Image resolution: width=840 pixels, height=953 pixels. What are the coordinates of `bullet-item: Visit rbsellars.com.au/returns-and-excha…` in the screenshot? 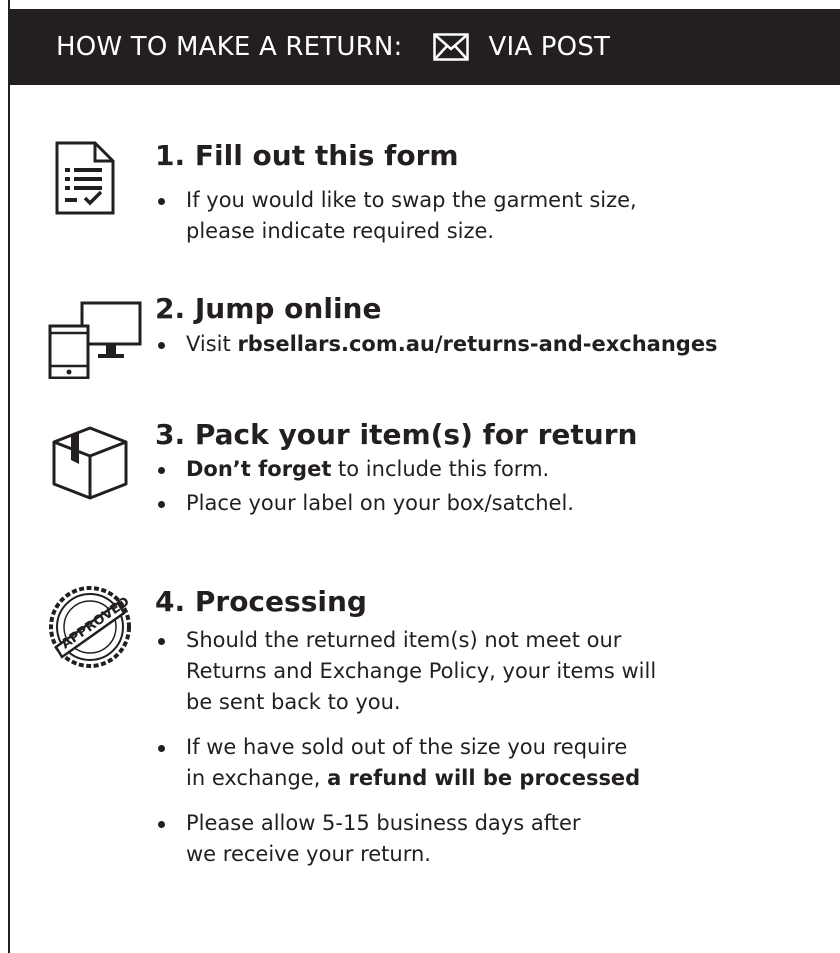 It's located at (497, 344).